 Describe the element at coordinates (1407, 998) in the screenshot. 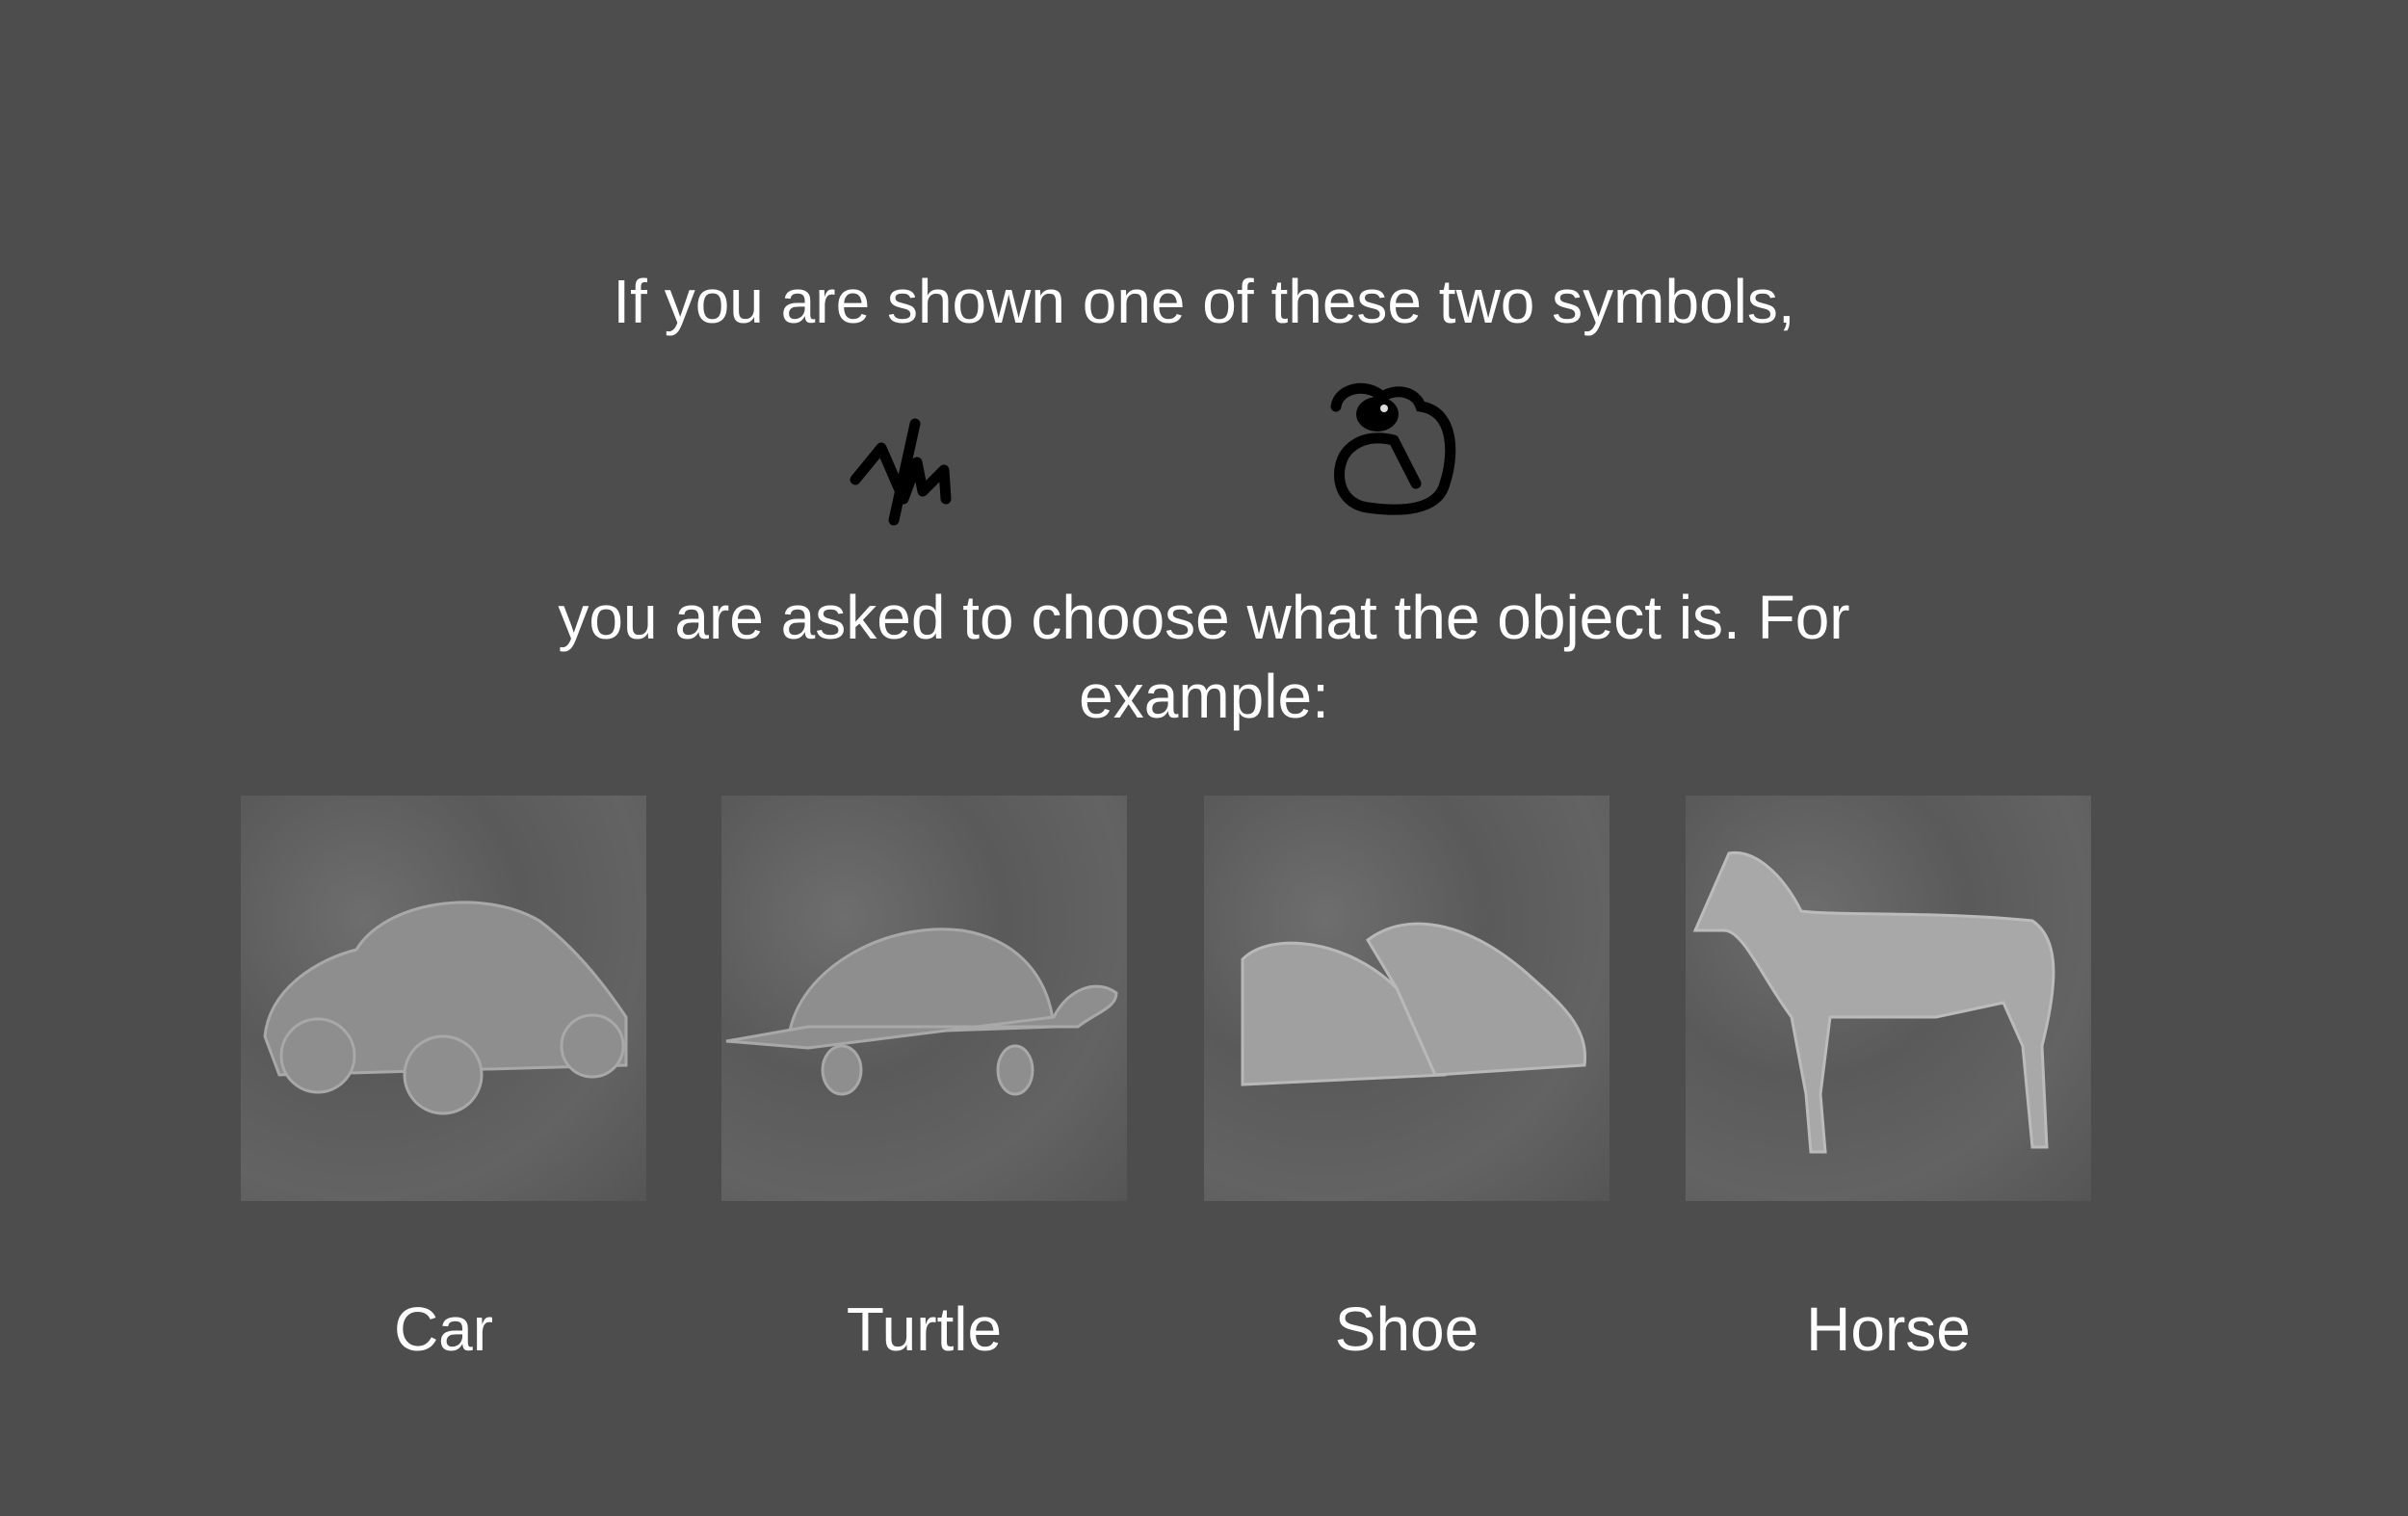

I see `shoe-image` at that location.